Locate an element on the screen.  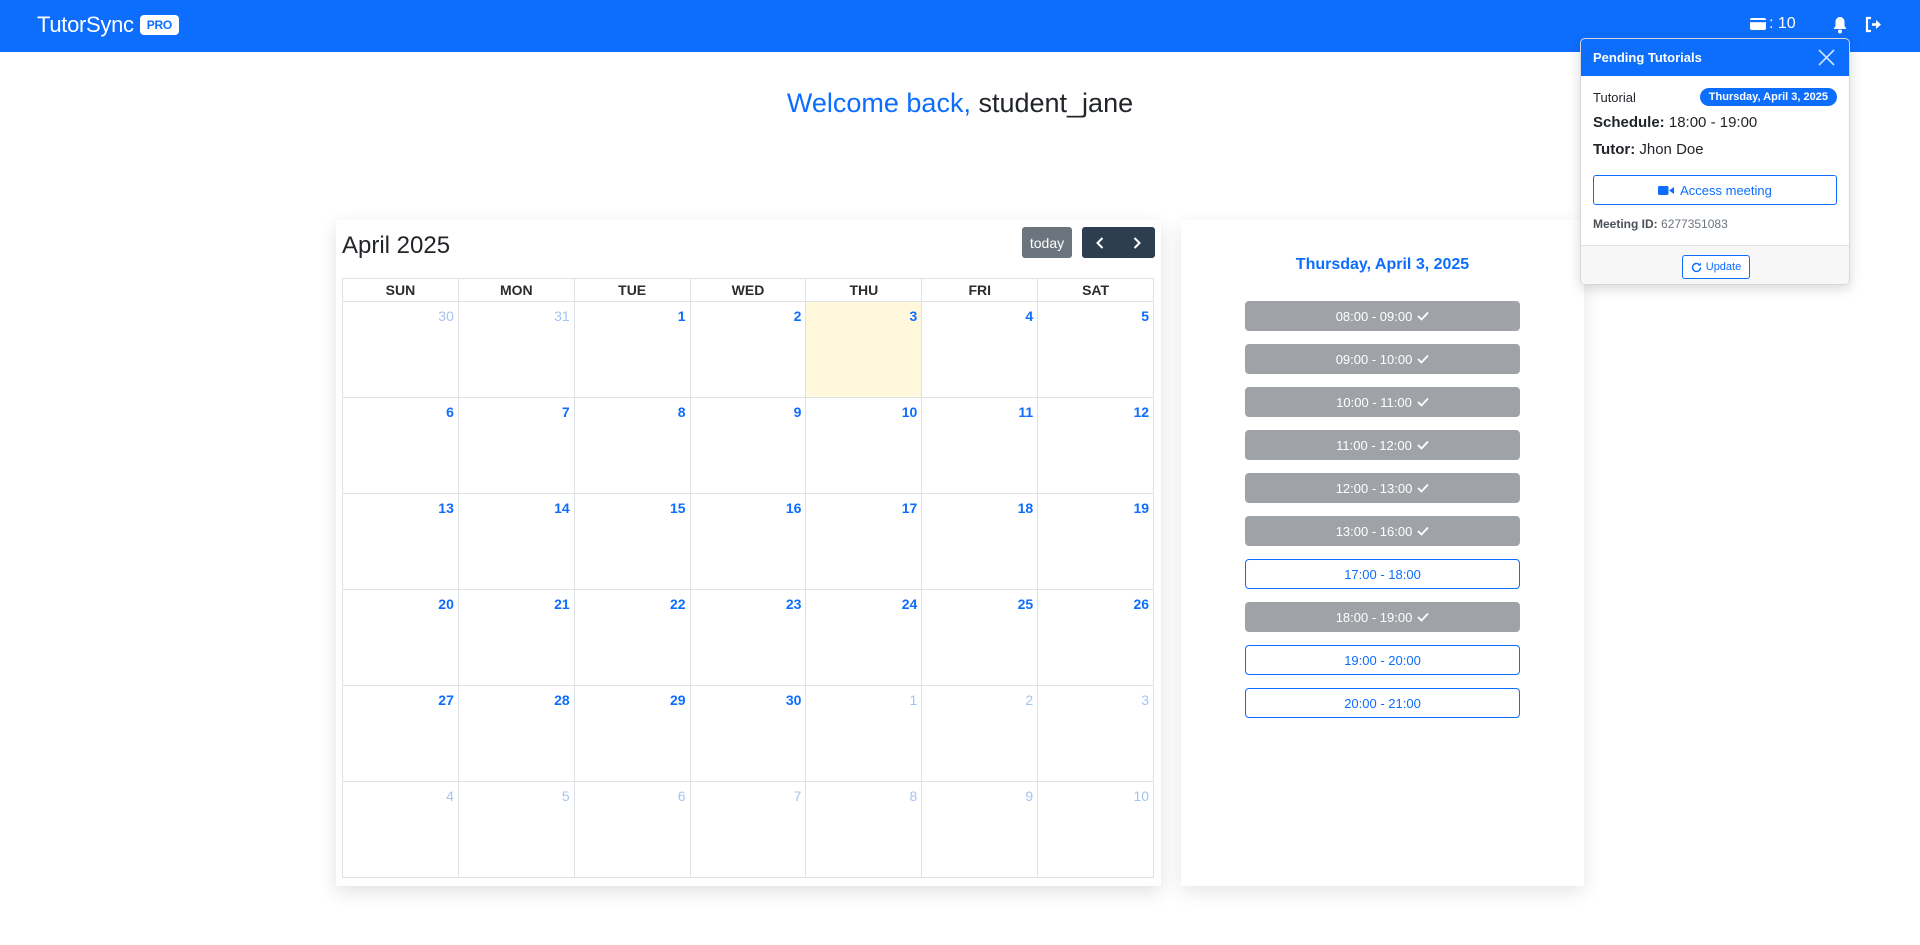
tutor-label: Tutor: is located at coordinates (1614, 149).